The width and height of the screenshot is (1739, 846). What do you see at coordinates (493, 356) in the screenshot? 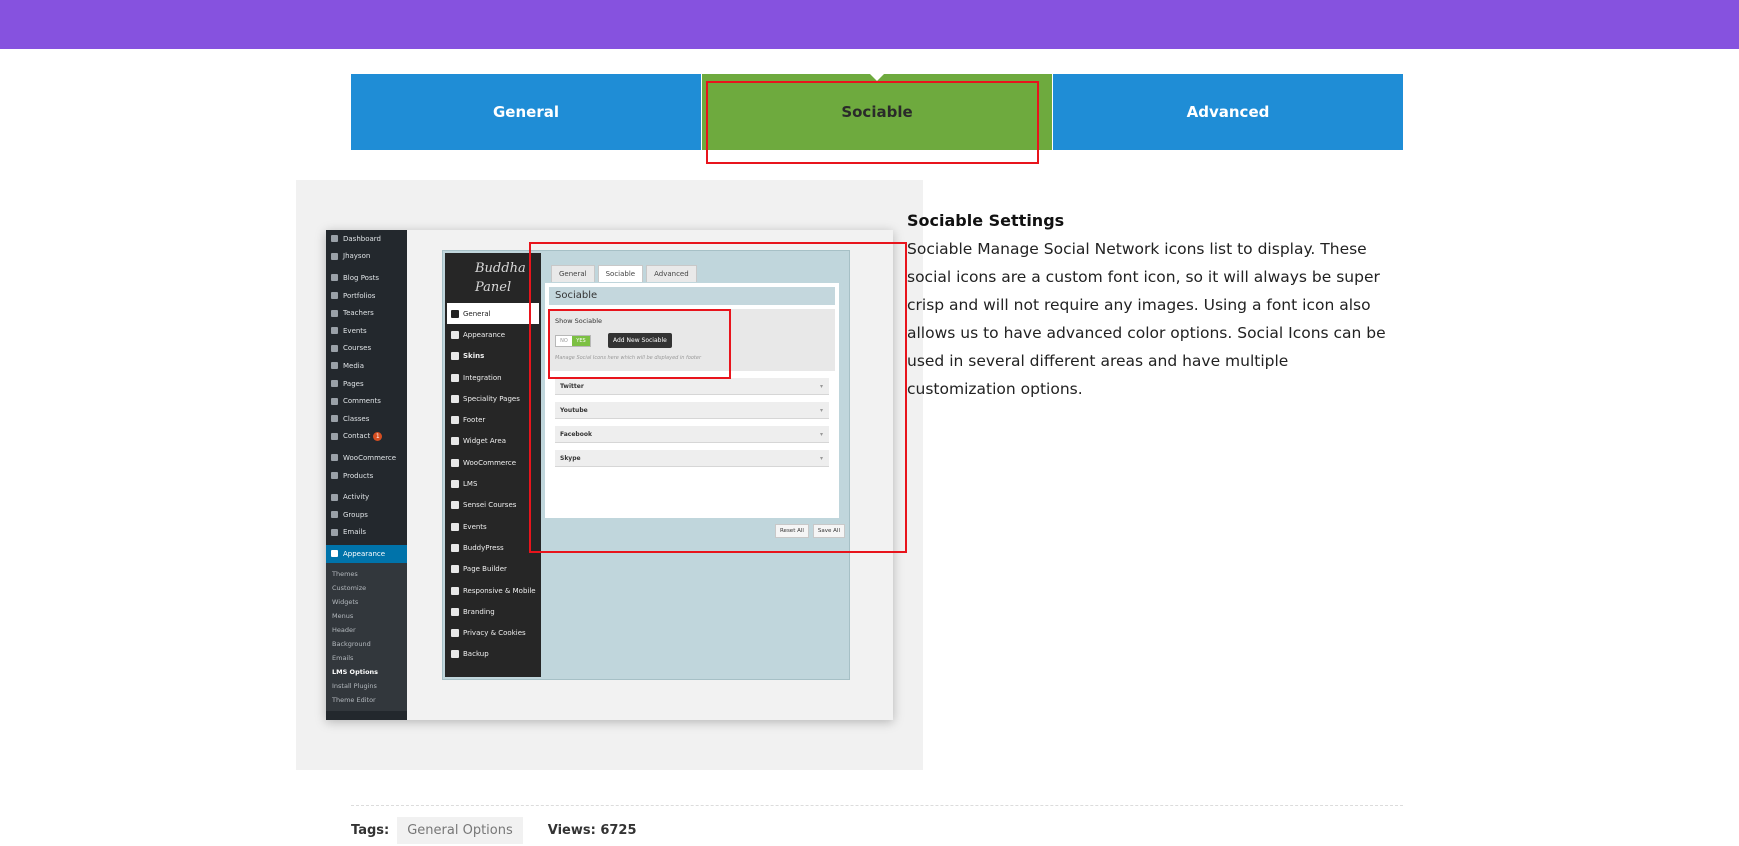
I see `panel-nav-skins: Skins` at bounding box center [493, 356].